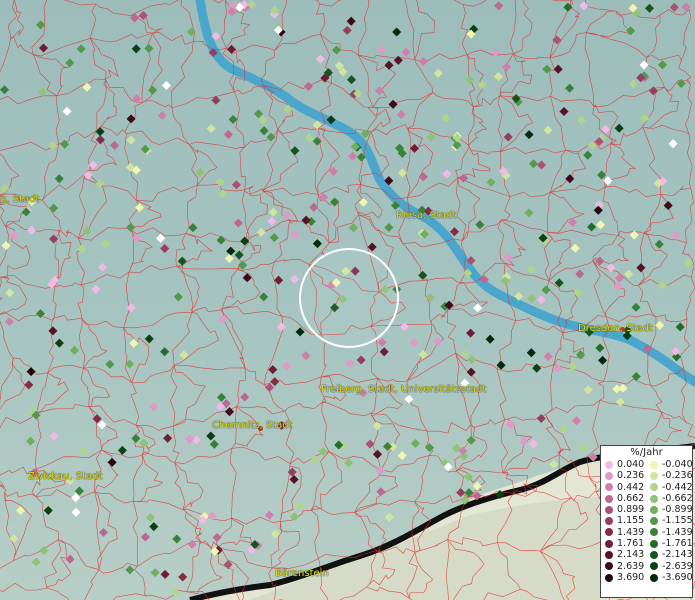 This screenshot has height=600, width=695. Describe the element at coordinates (65, 476) in the screenshot. I see `city-label-zwickau: Zwickau, Stadt` at that location.